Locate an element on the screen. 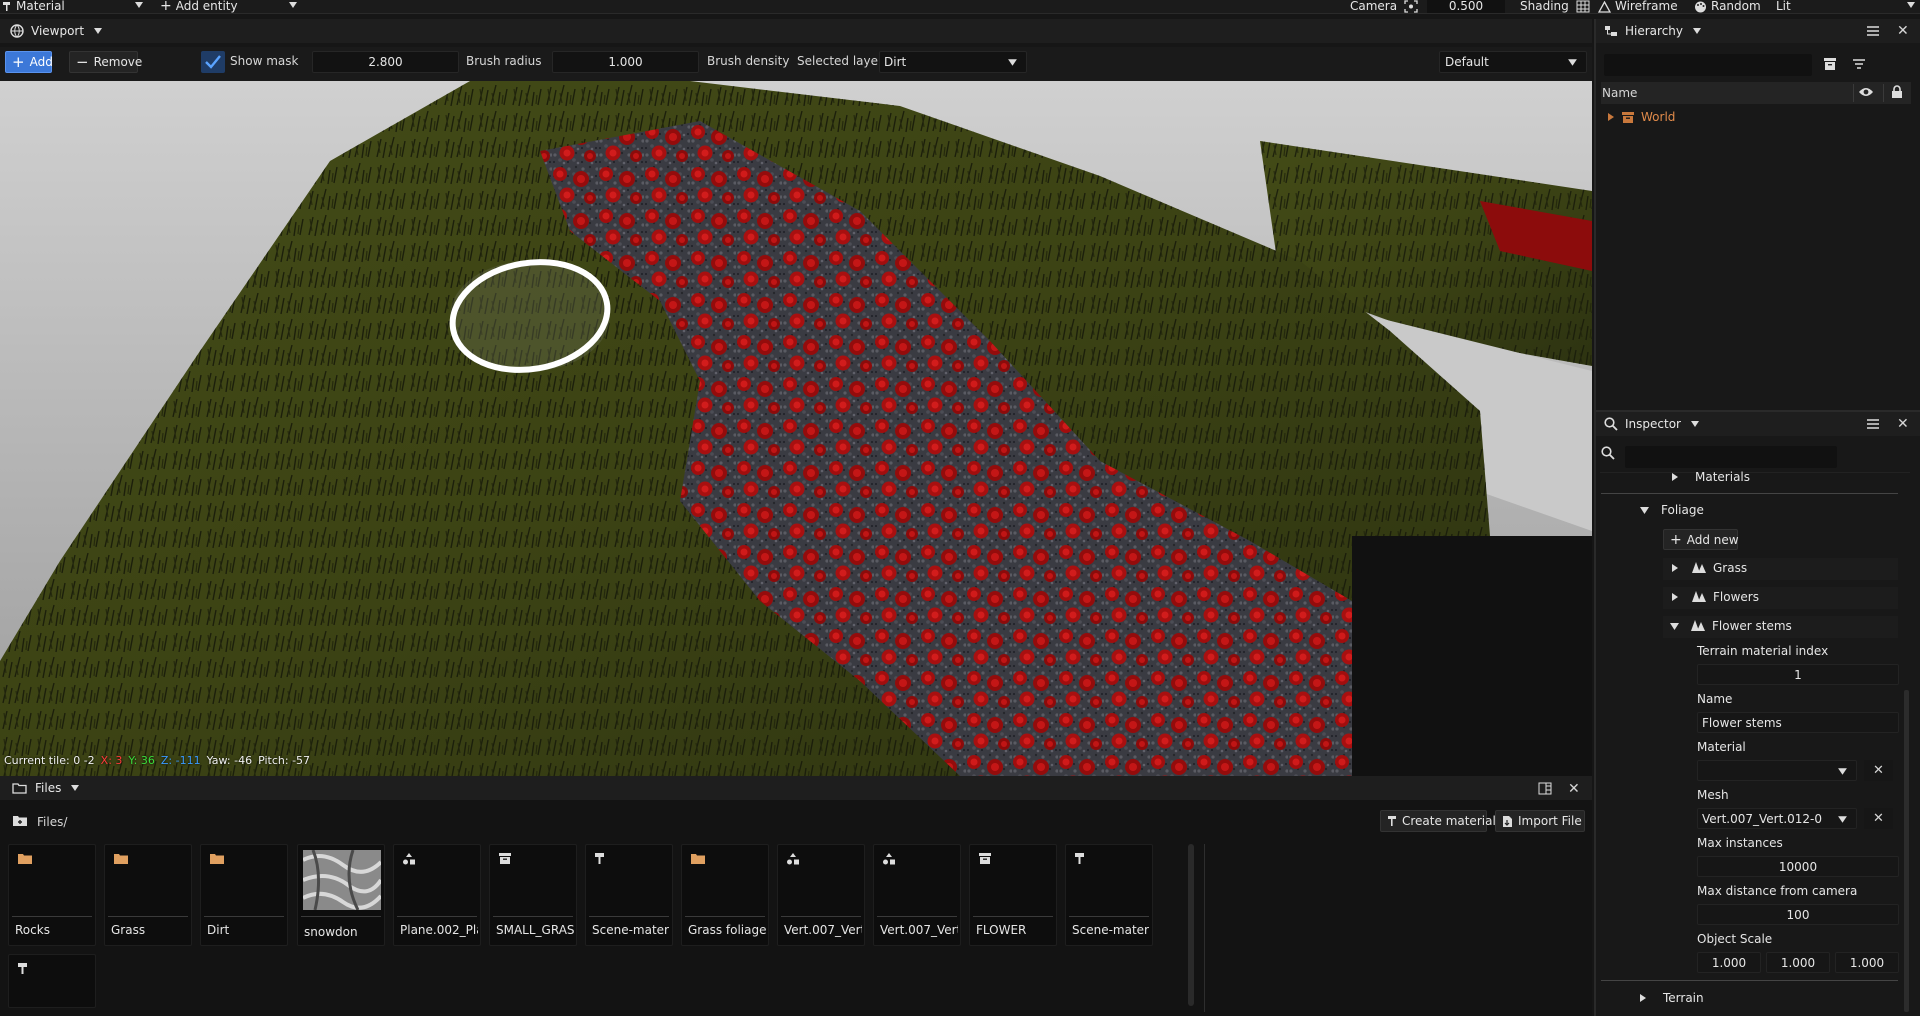  random-toggle: Random is located at coordinates (1727, 6).